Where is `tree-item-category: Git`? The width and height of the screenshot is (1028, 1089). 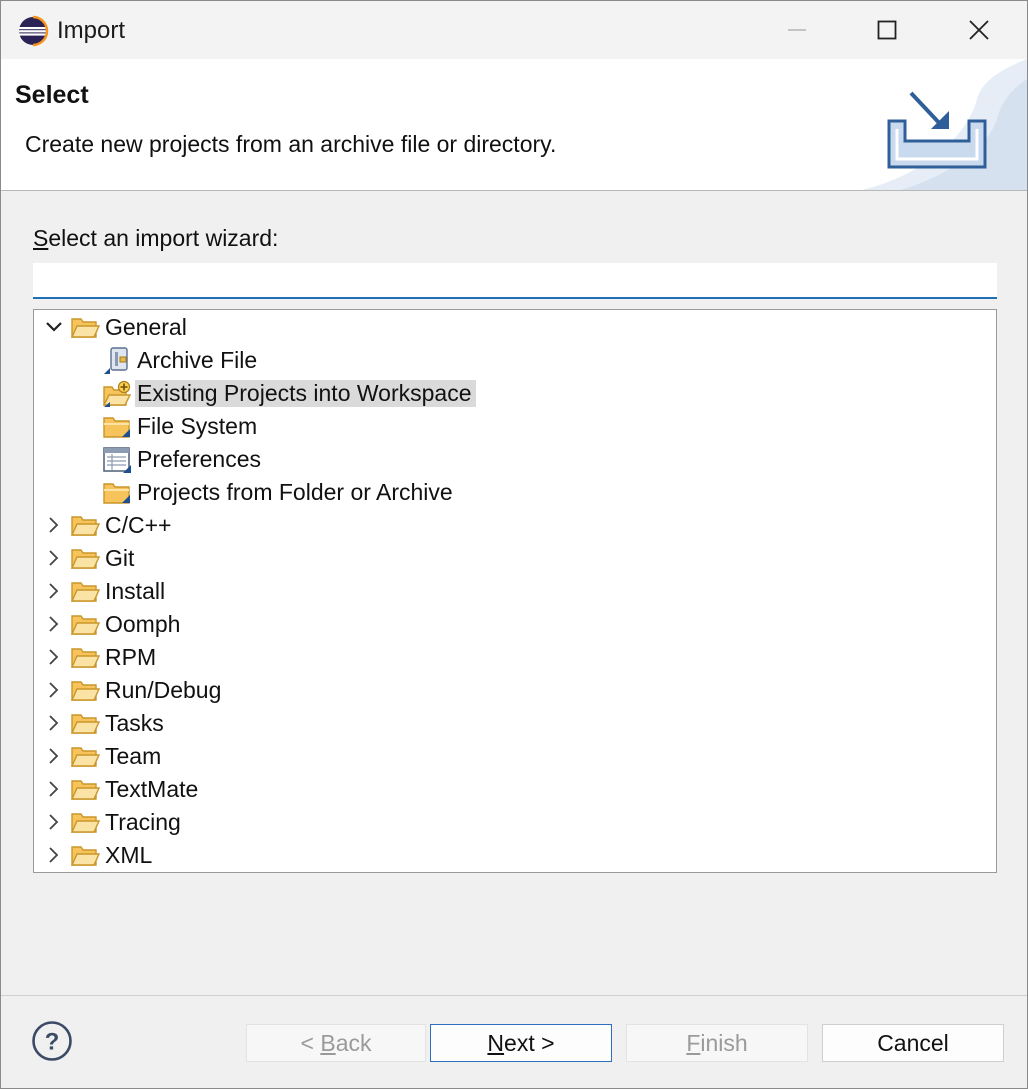 tree-item-category: Git is located at coordinates (515, 558).